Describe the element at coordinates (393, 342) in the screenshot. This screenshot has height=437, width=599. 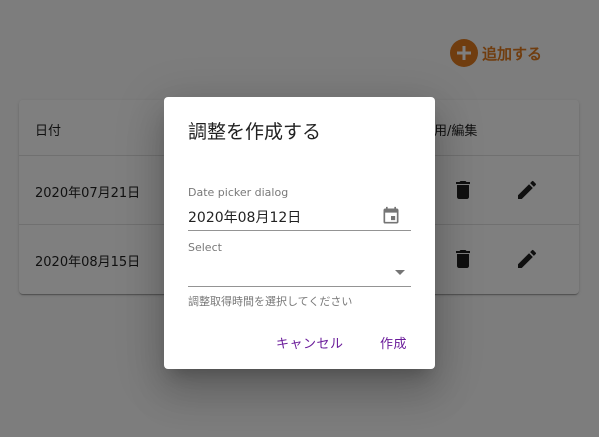
I see `create-button: 作成` at that location.